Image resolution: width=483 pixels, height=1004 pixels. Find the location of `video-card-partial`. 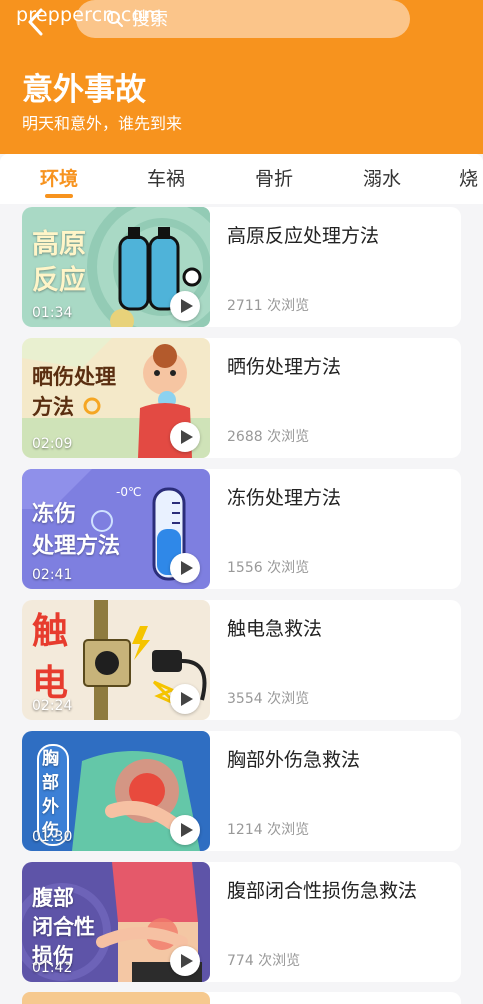

video-card-partial is located at coordinates (241, 998).